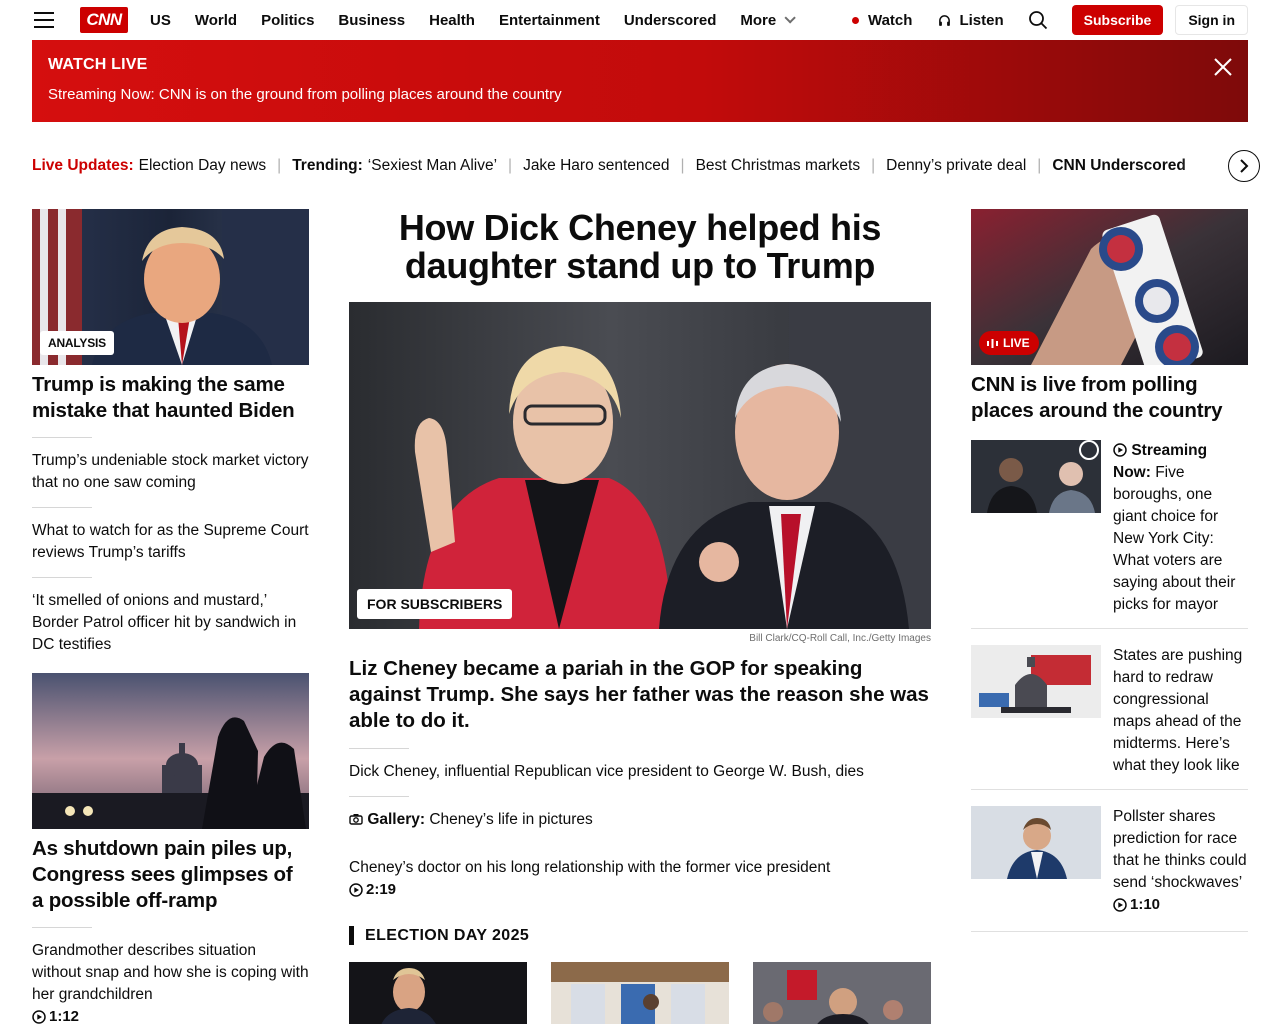  What do you see at coordinates (640, 820) in the screenshot?
I see `gallery-link: Gallery: Cheney’s life in pictures` at bounding box center [640, 820].